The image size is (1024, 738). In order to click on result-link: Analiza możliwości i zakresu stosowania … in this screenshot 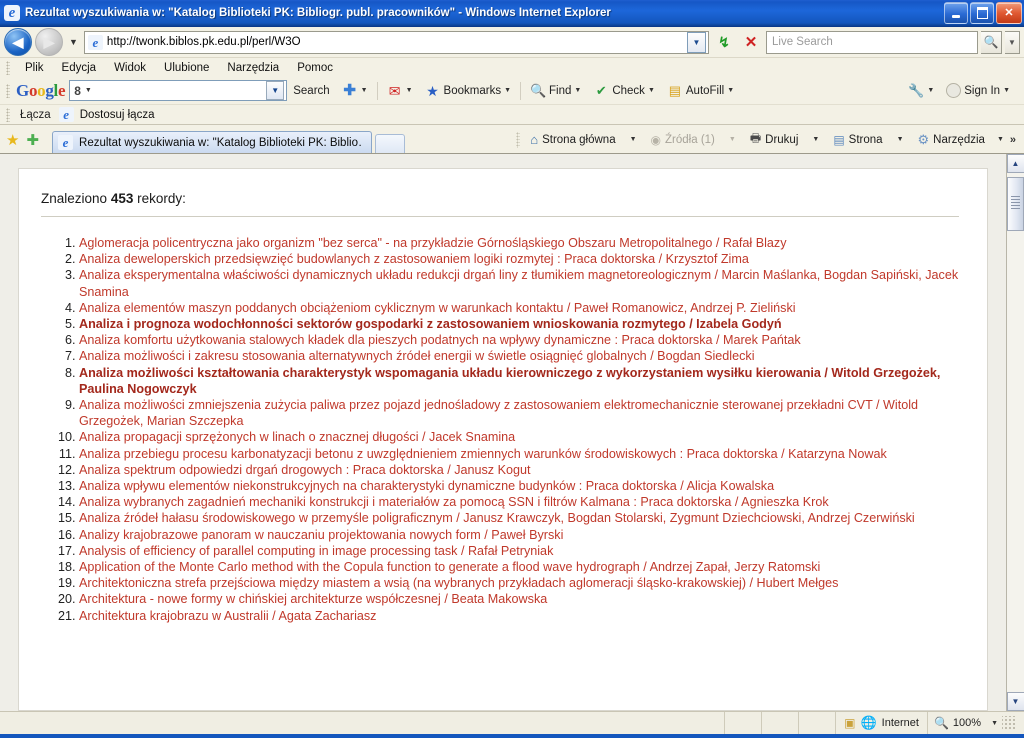, I will do `click(417, 356)`.